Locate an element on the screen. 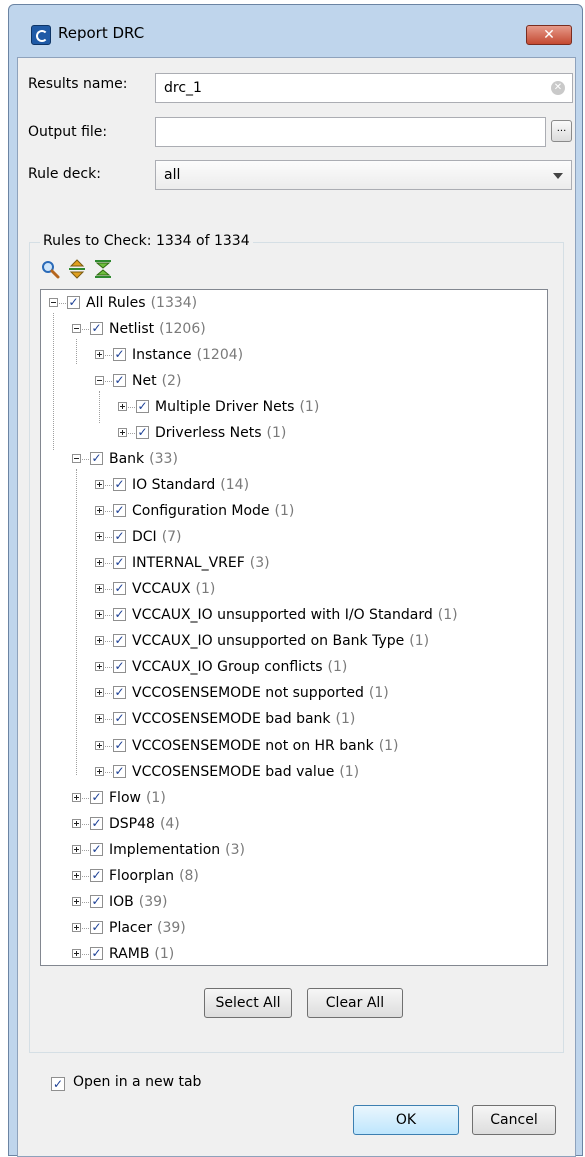 Image resolution: width=585 pixels, height=1157 pixels. open-new-tab-checkbox: ✓ is located at coordinates (58, 1084).